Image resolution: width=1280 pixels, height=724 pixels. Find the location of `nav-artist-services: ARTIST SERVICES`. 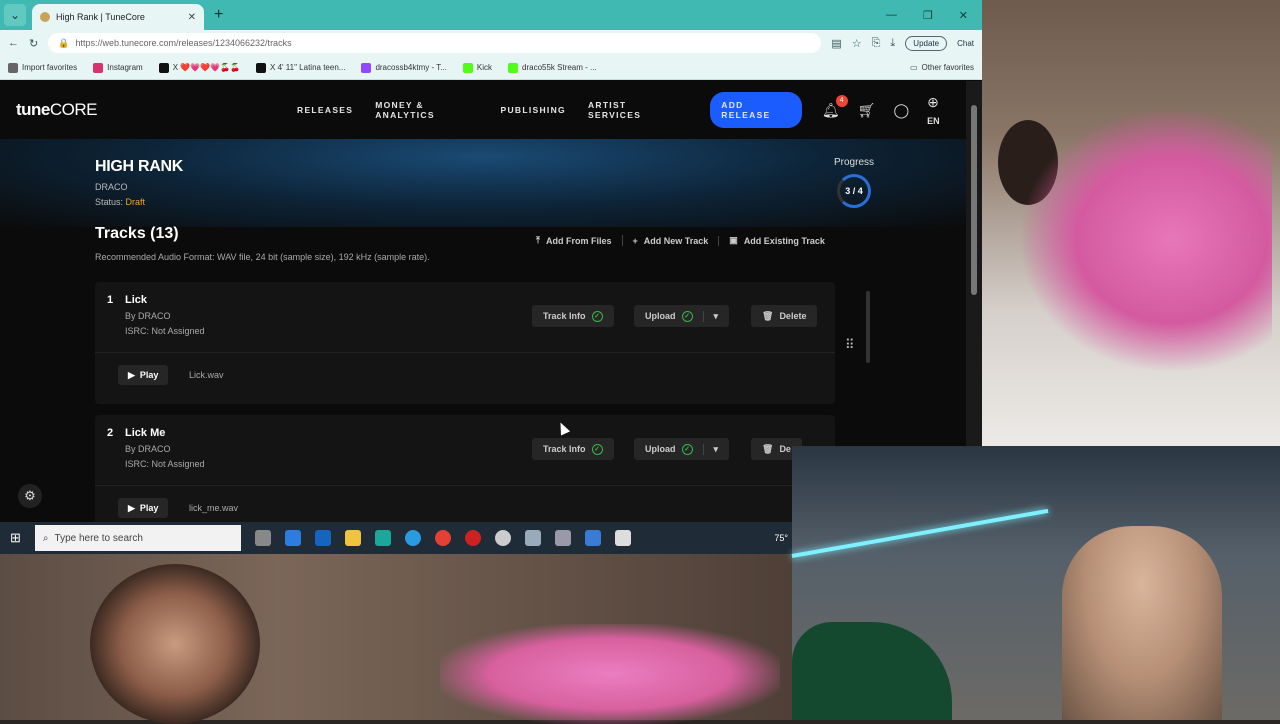

nav-artist-services: ARTIST SERVICES is located at coordinates (632, 110).